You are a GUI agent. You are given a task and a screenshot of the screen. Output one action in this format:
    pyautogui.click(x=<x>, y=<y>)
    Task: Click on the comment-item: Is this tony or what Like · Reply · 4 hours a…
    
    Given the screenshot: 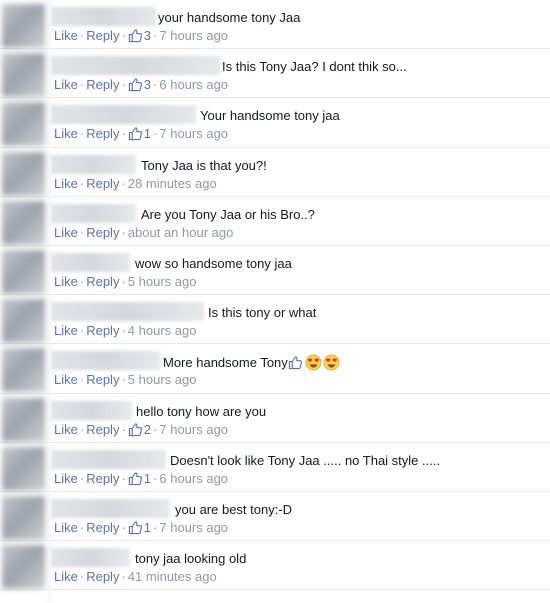 What is the action you would take?
    pyautogui.click(x=275, y=320)
    